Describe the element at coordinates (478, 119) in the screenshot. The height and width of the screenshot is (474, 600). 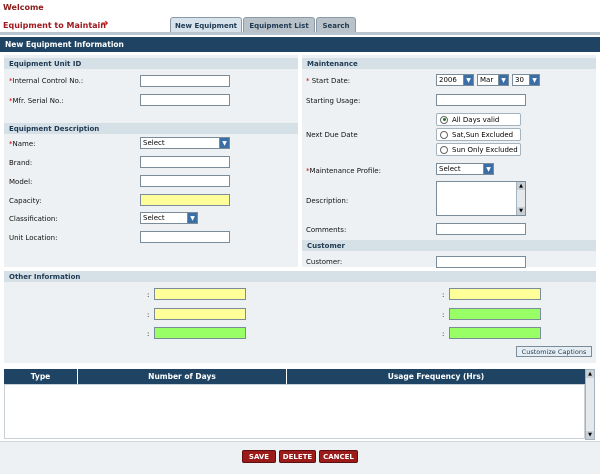
I see `radio-all-days: All Days valid` at that location.